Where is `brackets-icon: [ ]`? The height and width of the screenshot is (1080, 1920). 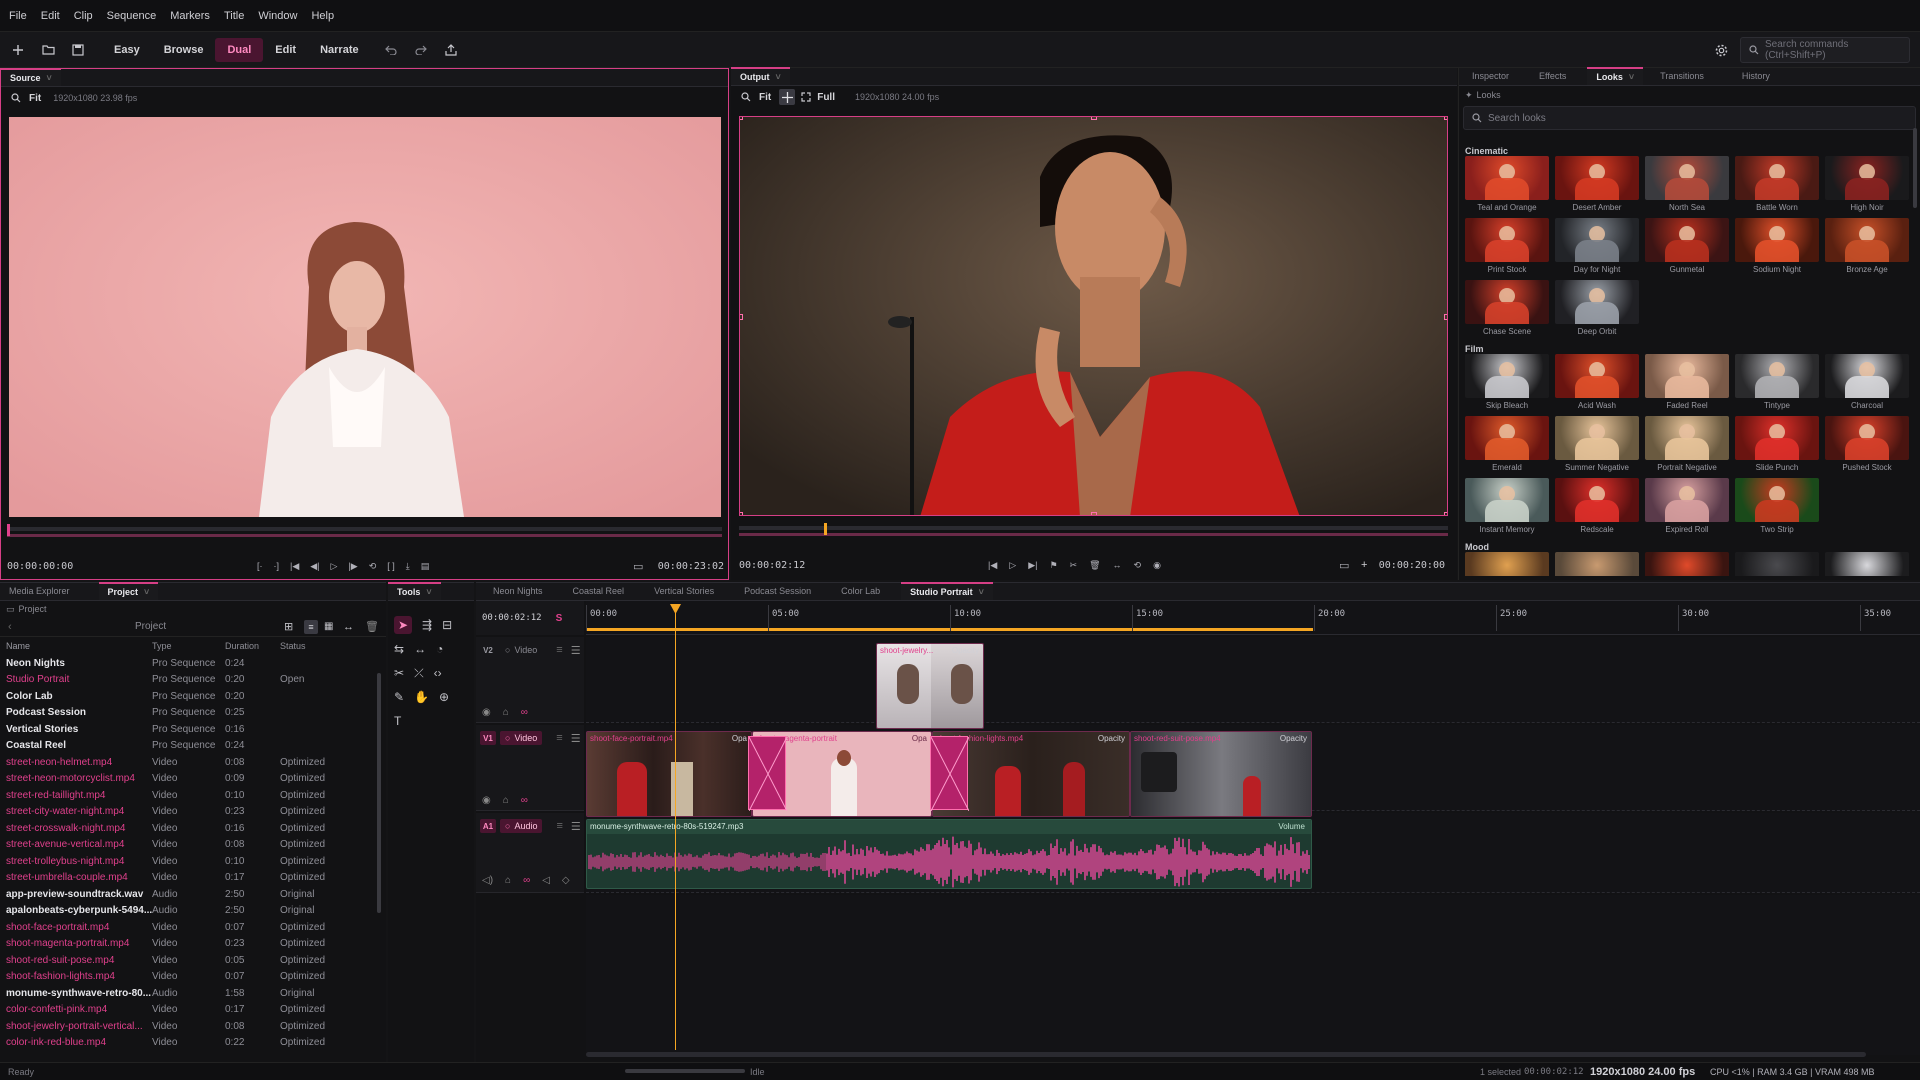 brackets-icon: [ ] is located at coordinates (391, 566).